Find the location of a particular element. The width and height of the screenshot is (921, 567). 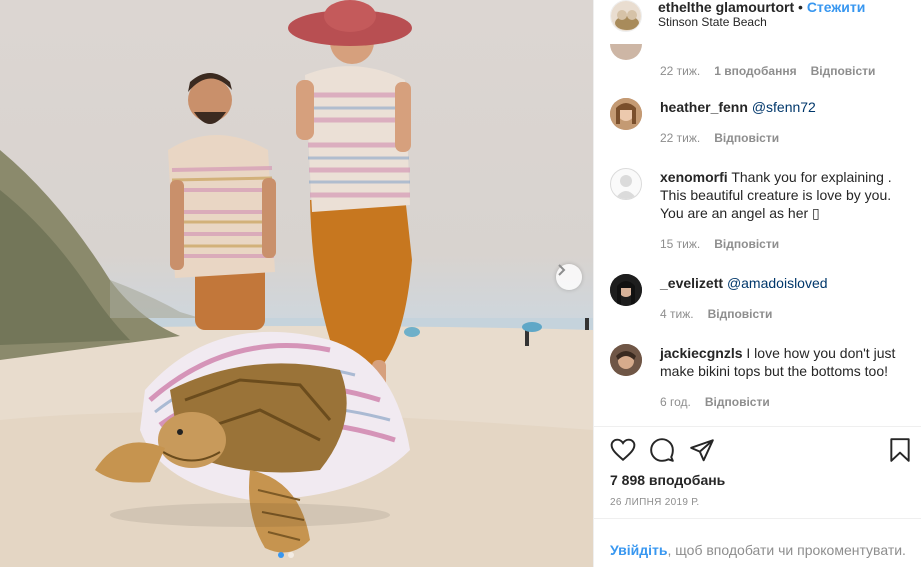

comment-username: _evelizett is located at coordinates (691, 283).